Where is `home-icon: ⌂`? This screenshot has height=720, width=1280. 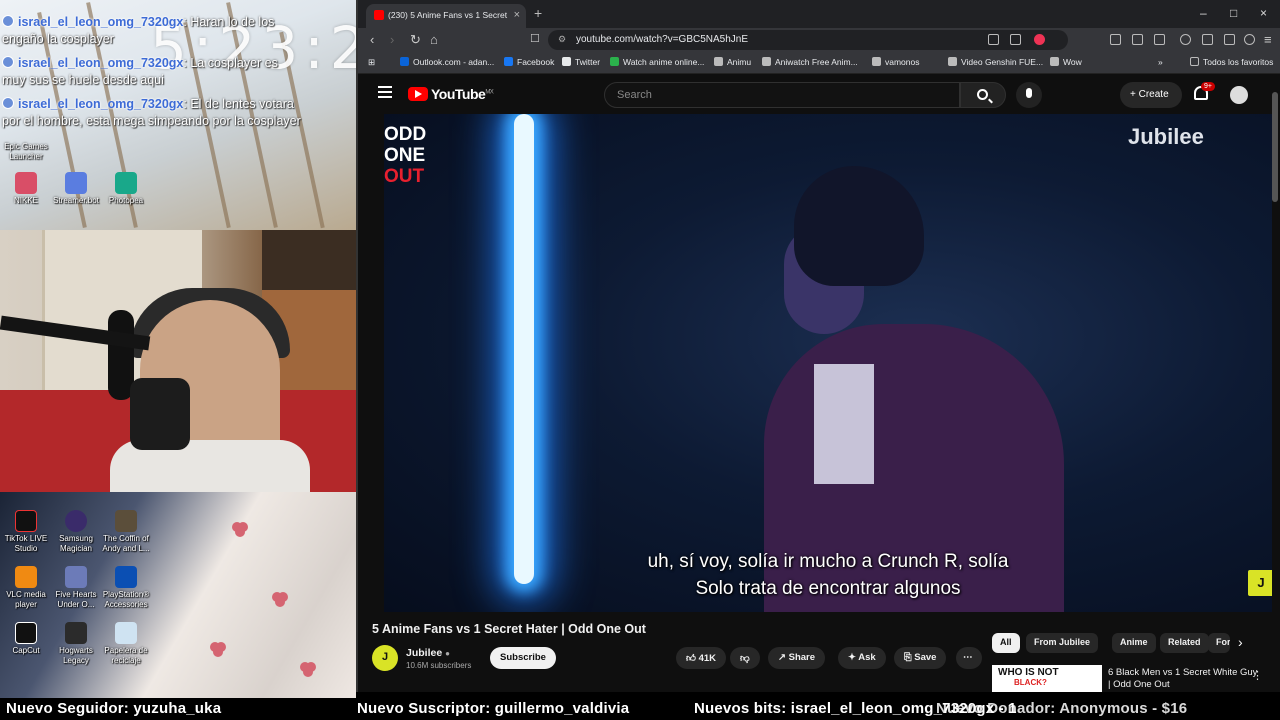
home-icon: ⌂ is located at coordinates (434, 39).